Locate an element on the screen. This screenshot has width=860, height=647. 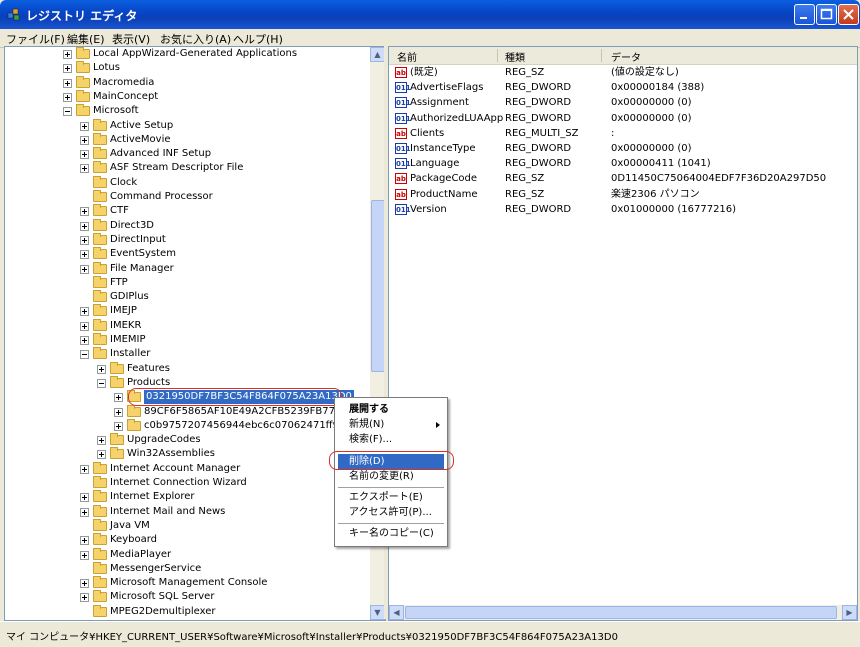
menu-view: 表示(V) is located at coordinates (131, 39).